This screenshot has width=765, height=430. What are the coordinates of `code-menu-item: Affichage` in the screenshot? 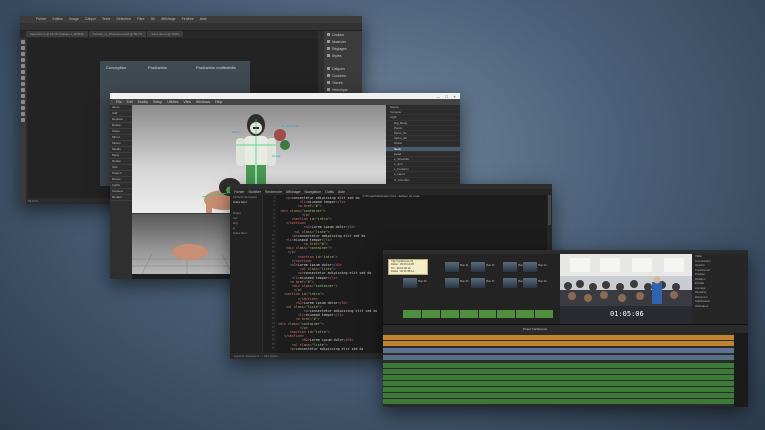 It's located at (293, 192).